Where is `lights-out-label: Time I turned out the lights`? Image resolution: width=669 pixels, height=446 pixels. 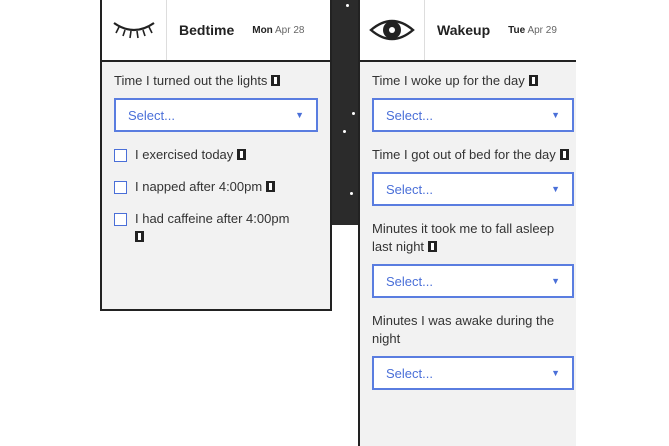
lights-out-label: Time I turned out the lights is located at coordinates (216, 81).